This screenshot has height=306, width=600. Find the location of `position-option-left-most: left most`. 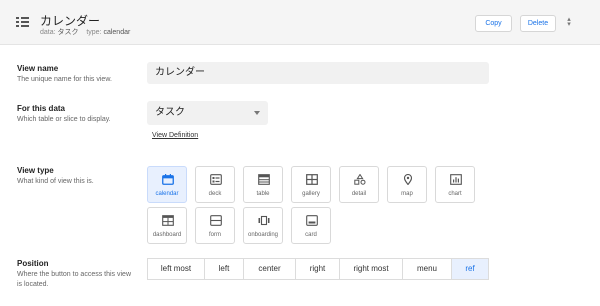

position-option-left-most: left most is located at coordinates (175, 269).